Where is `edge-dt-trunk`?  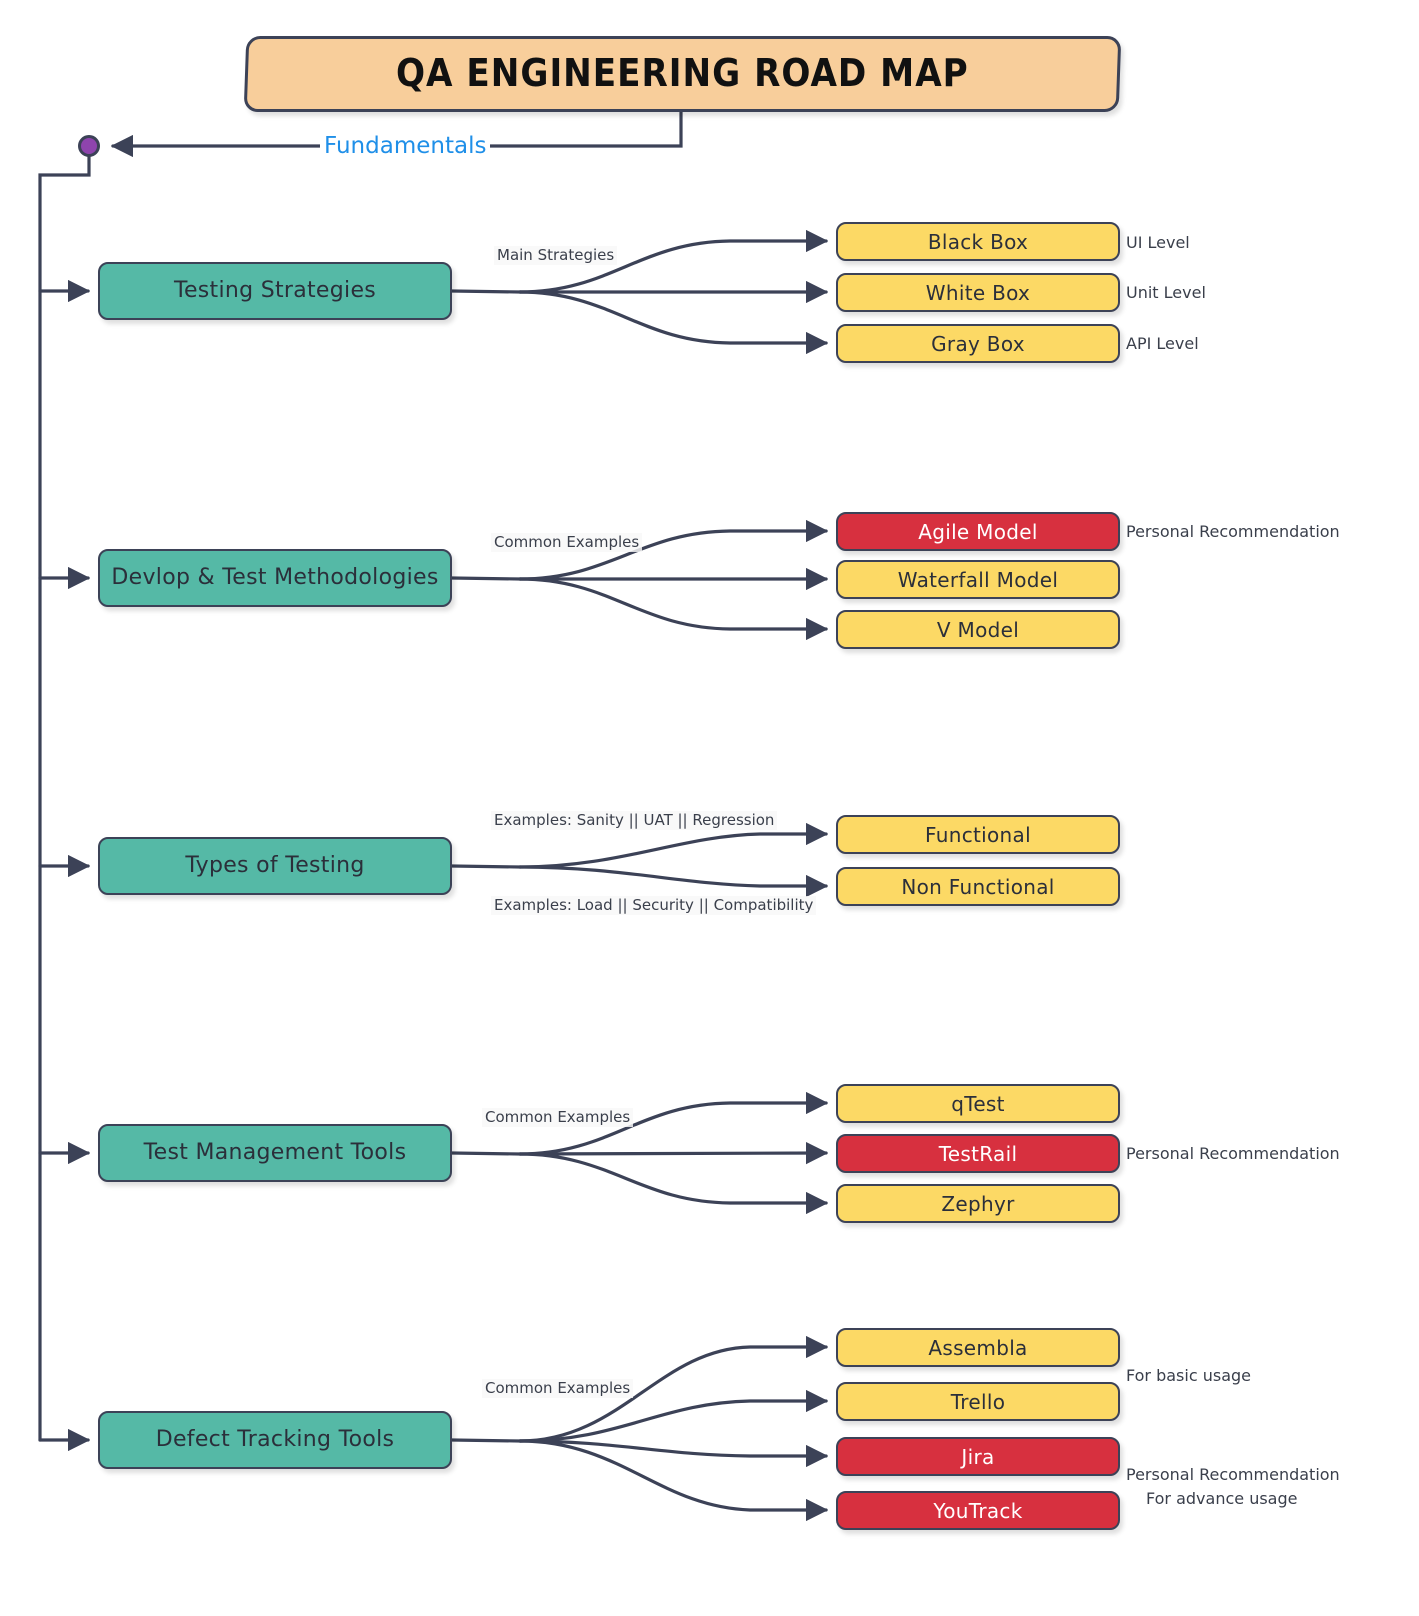 edge-dt-trunk is located at coordinates (486, 1440).